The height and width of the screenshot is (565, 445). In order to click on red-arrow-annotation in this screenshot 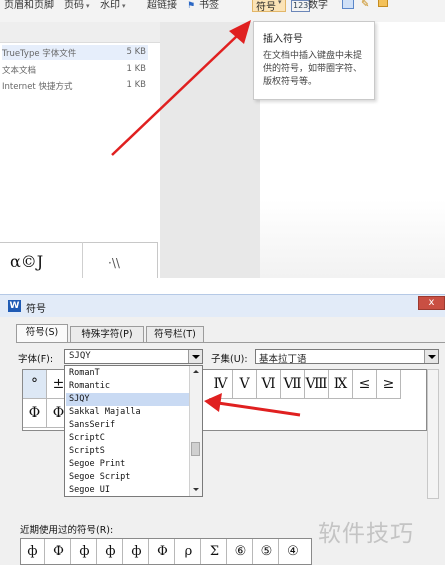, I will do `click(181, 88)`.